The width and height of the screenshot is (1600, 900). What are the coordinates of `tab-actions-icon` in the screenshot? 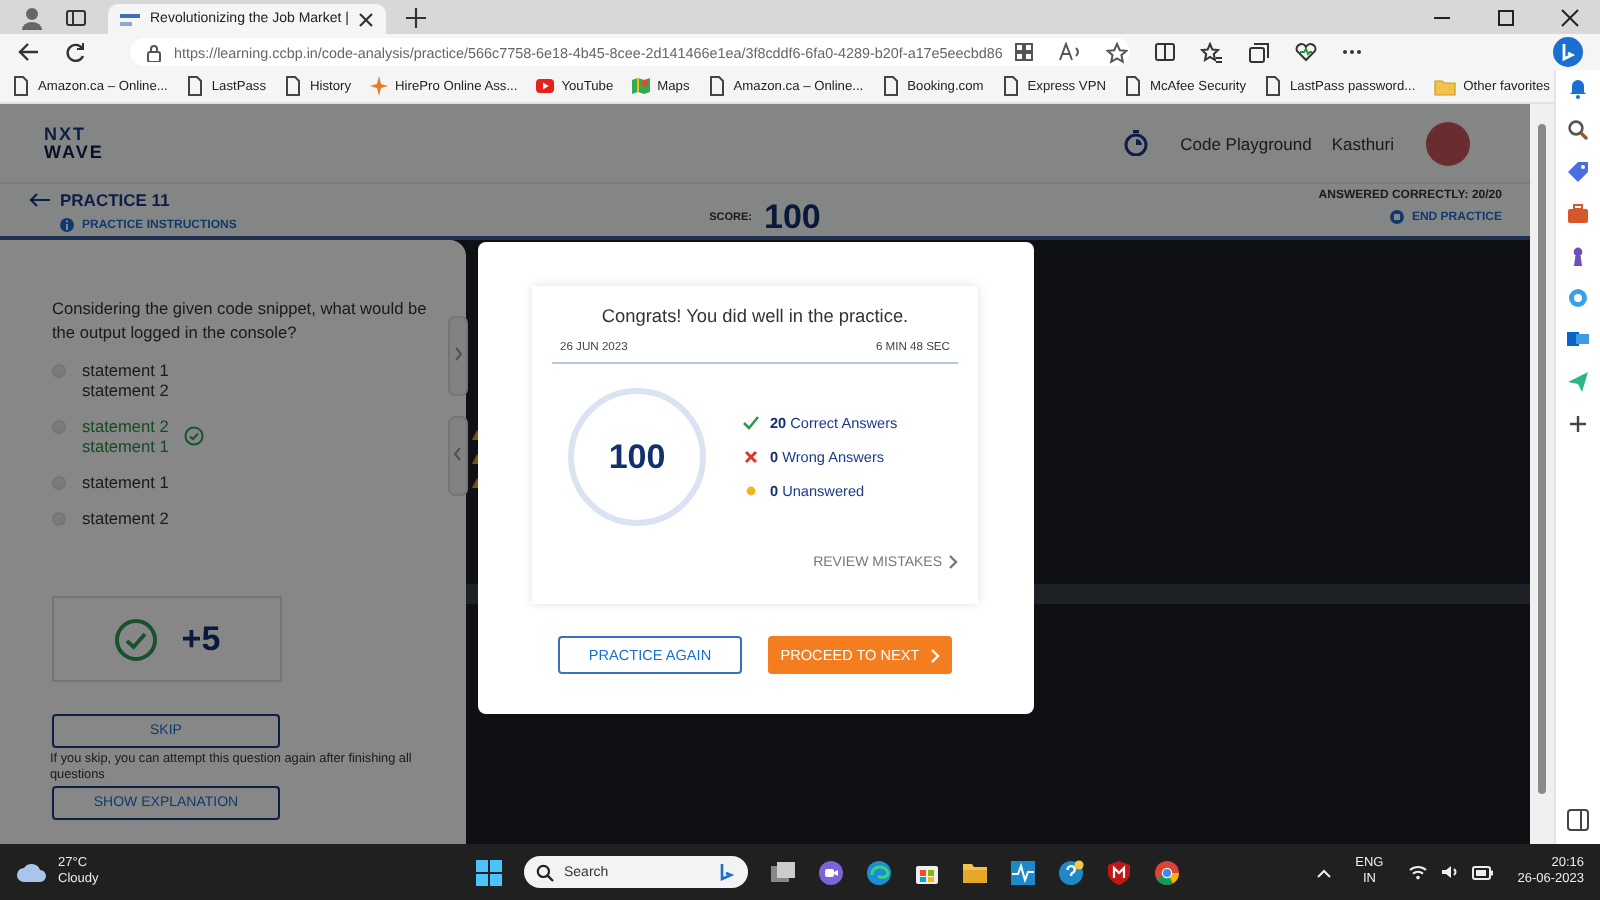 It's located at (76, 17).